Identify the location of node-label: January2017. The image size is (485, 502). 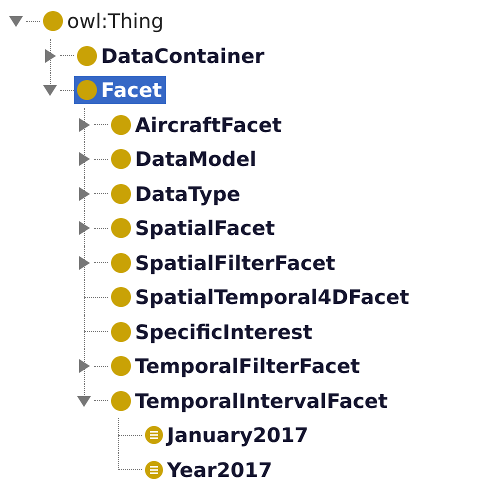
(237, 435).